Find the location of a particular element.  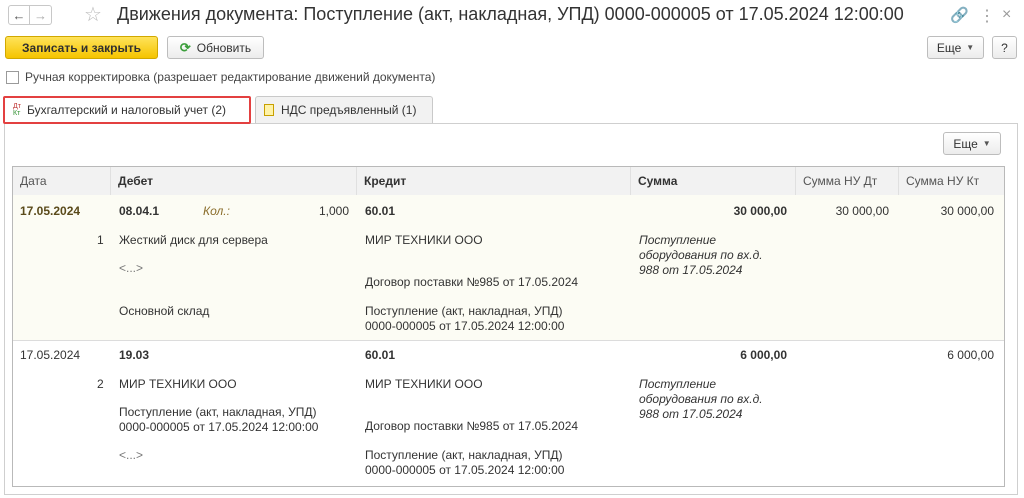

refresh-button: ⟳ Обновить is located at coordinates (215, 47).